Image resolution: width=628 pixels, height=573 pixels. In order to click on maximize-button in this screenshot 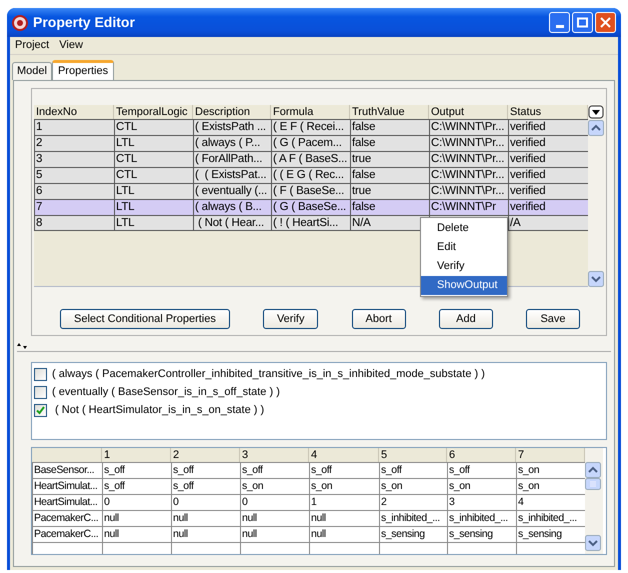, I will do `click(582, 22)`.